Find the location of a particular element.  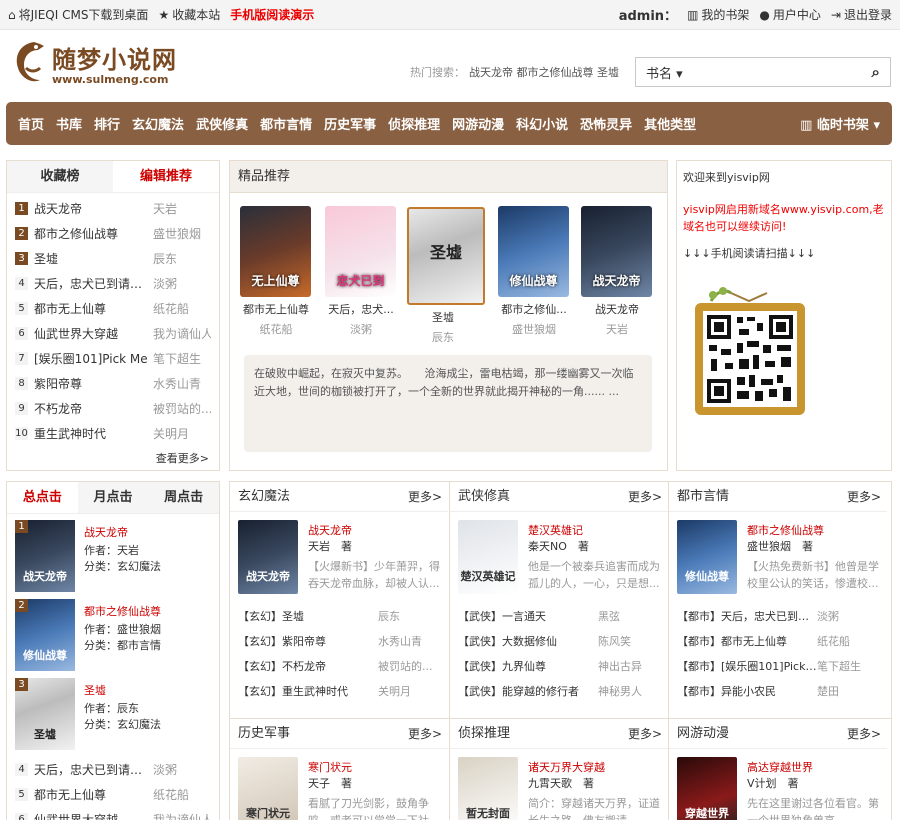

rank-item: 7 [娱乐圈101]Pick Me 笔下超生 is located at coordinates (113, 358).